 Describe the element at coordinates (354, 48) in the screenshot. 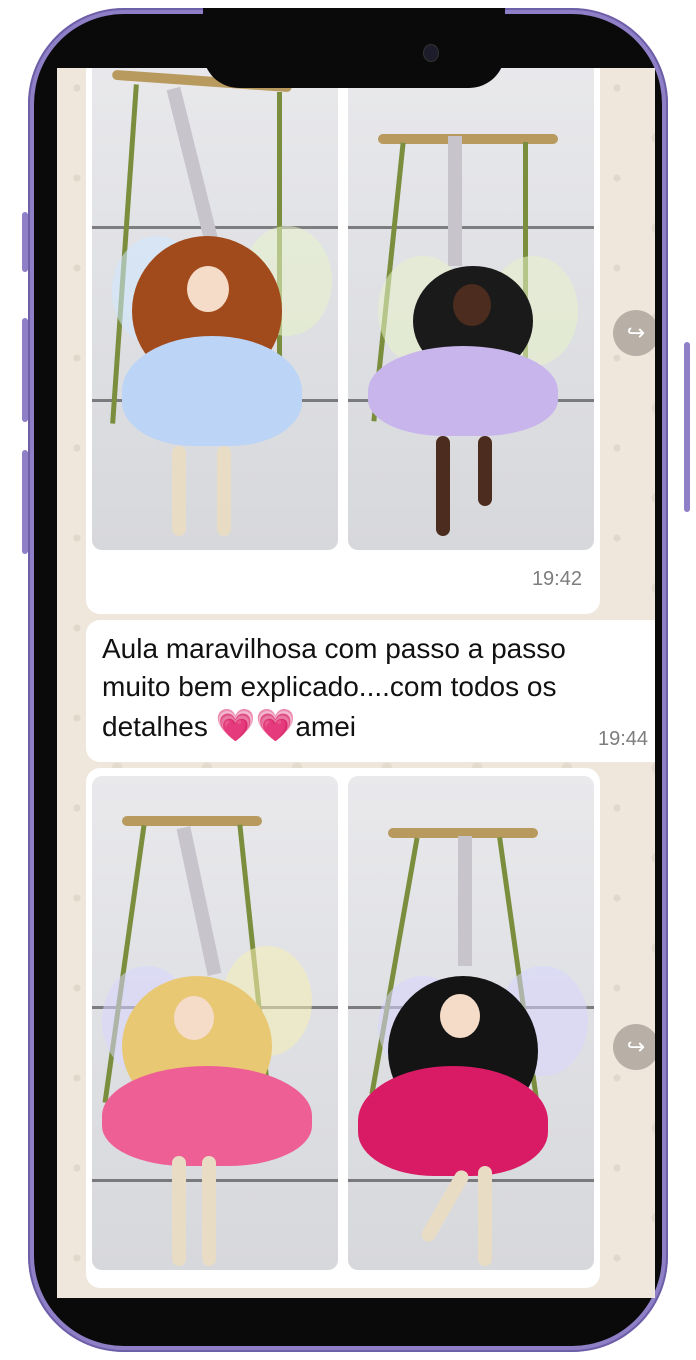

I see `phone-notch` at that location.